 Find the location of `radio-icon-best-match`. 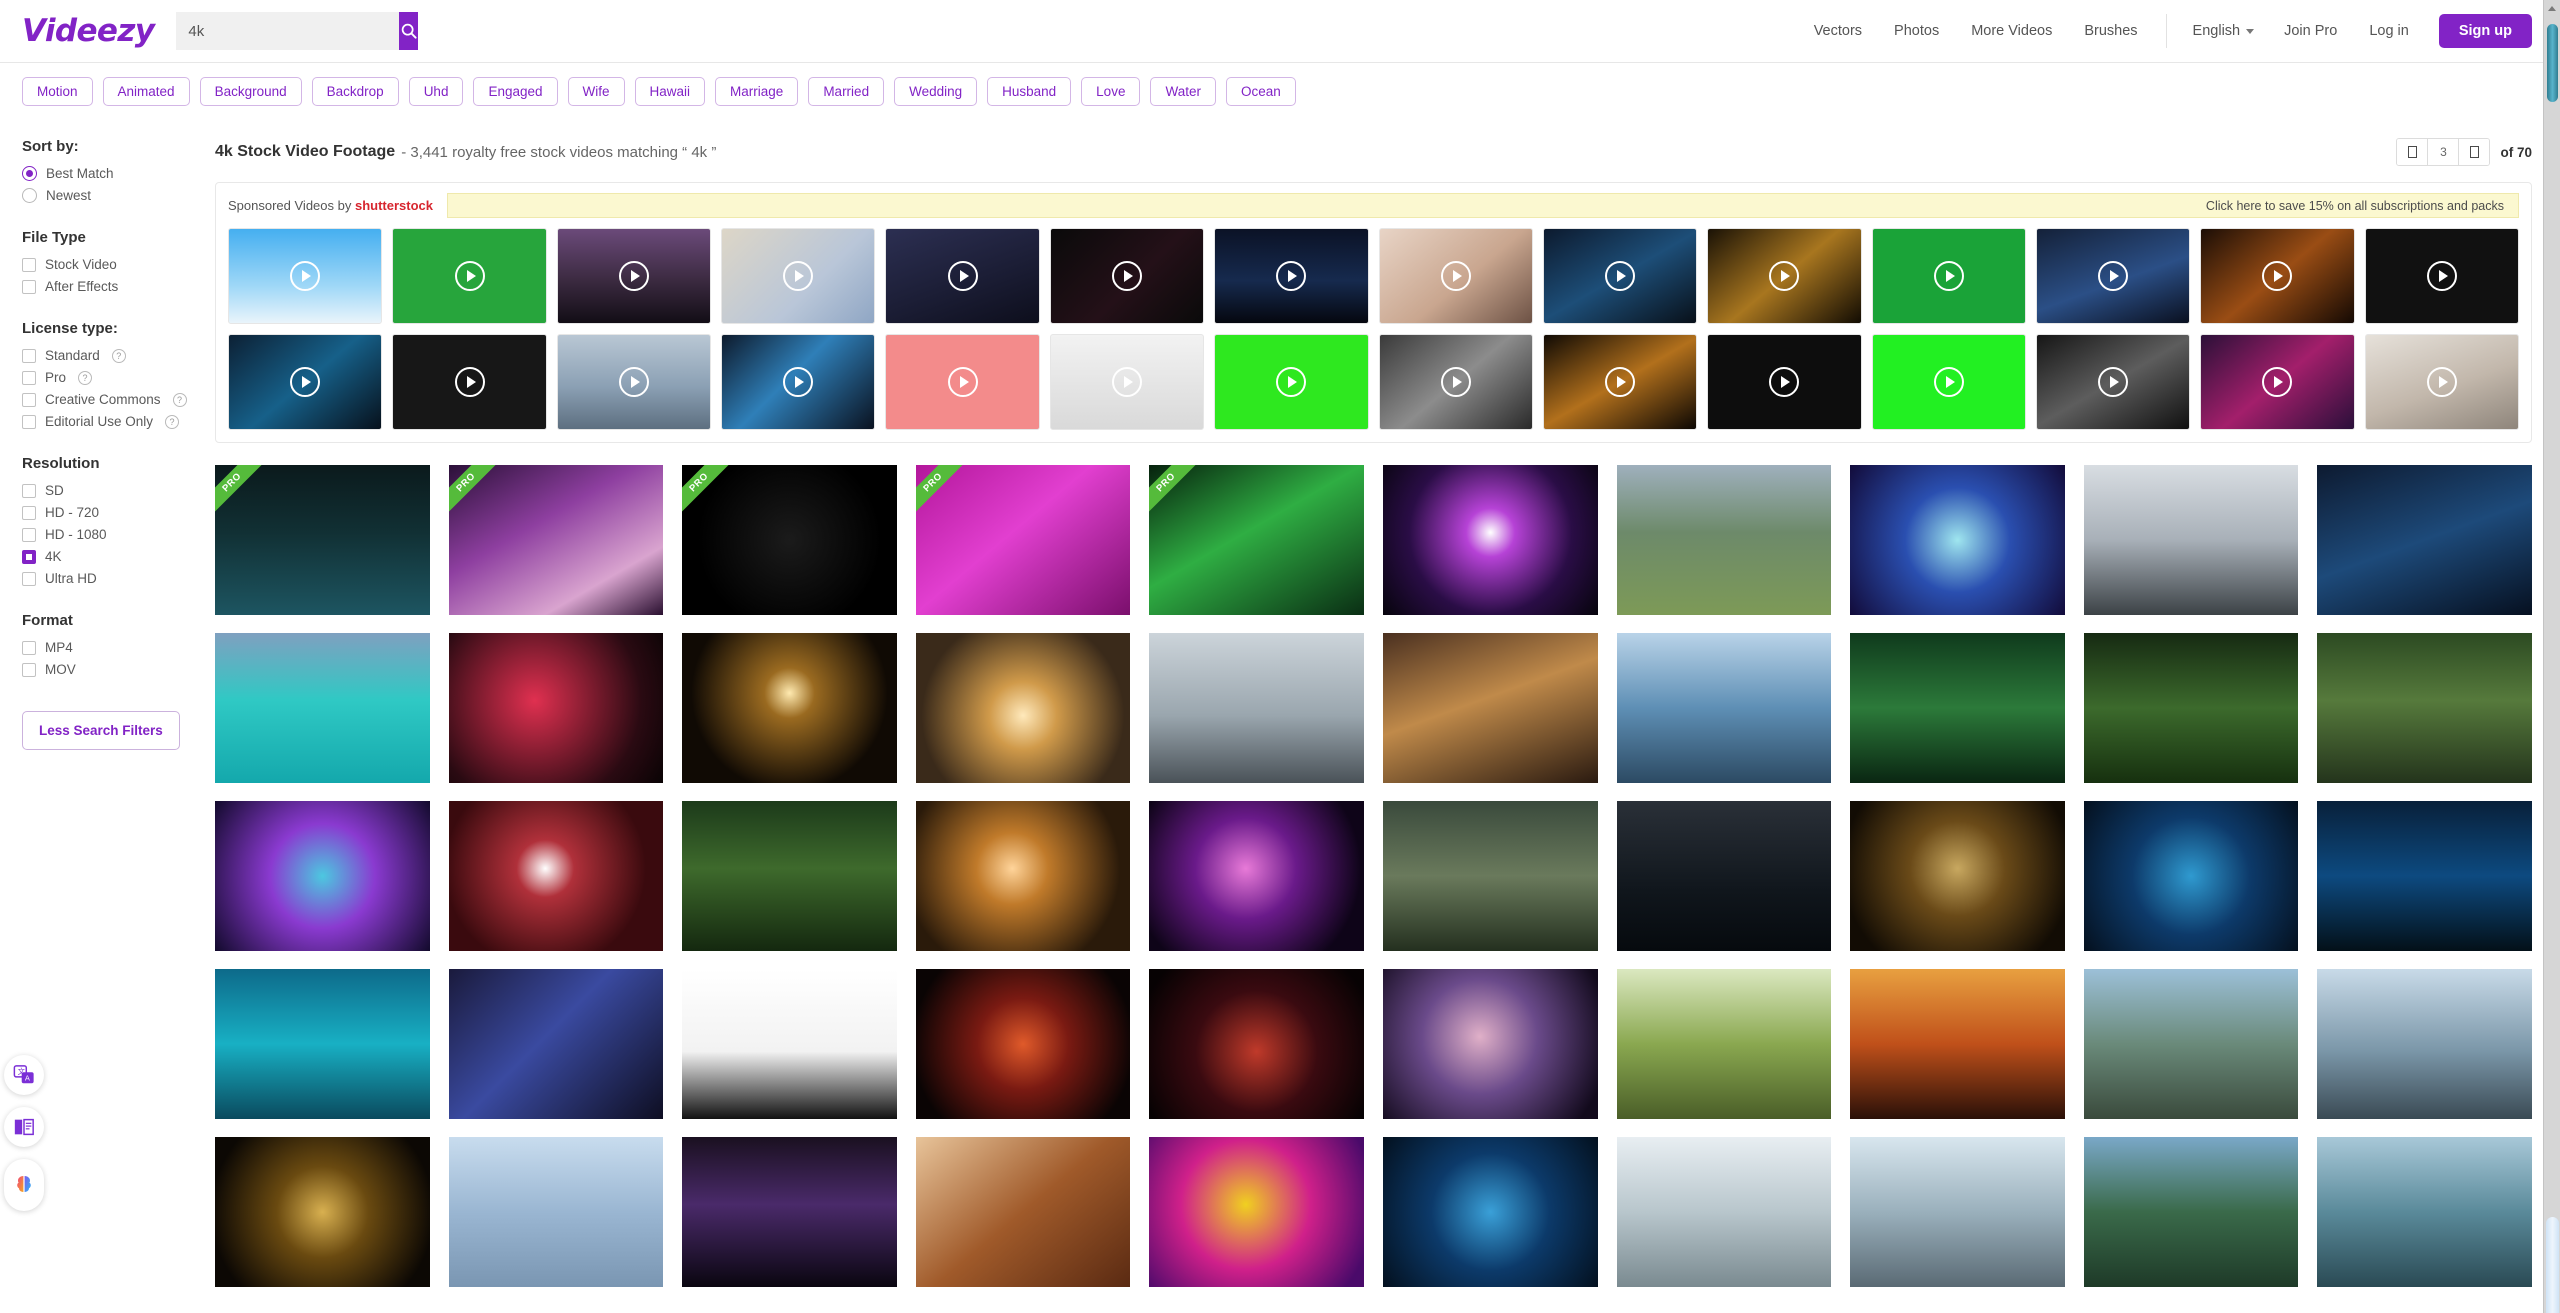

radio-icon-best-match is located at coordinates (29, 173).